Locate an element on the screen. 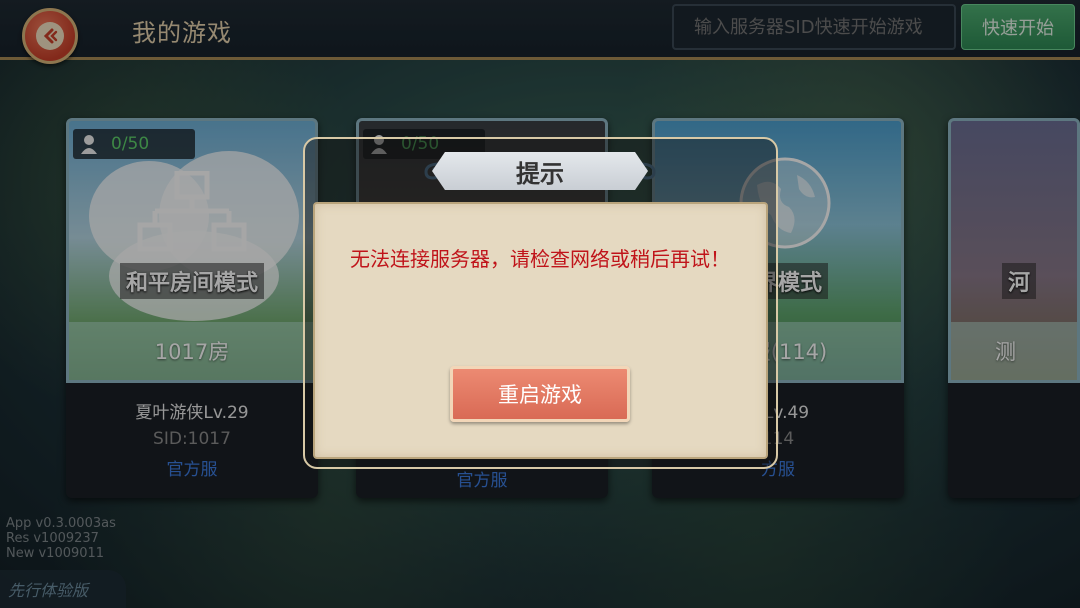  dialog-title: 提示 is located at coordinates (540, 171).